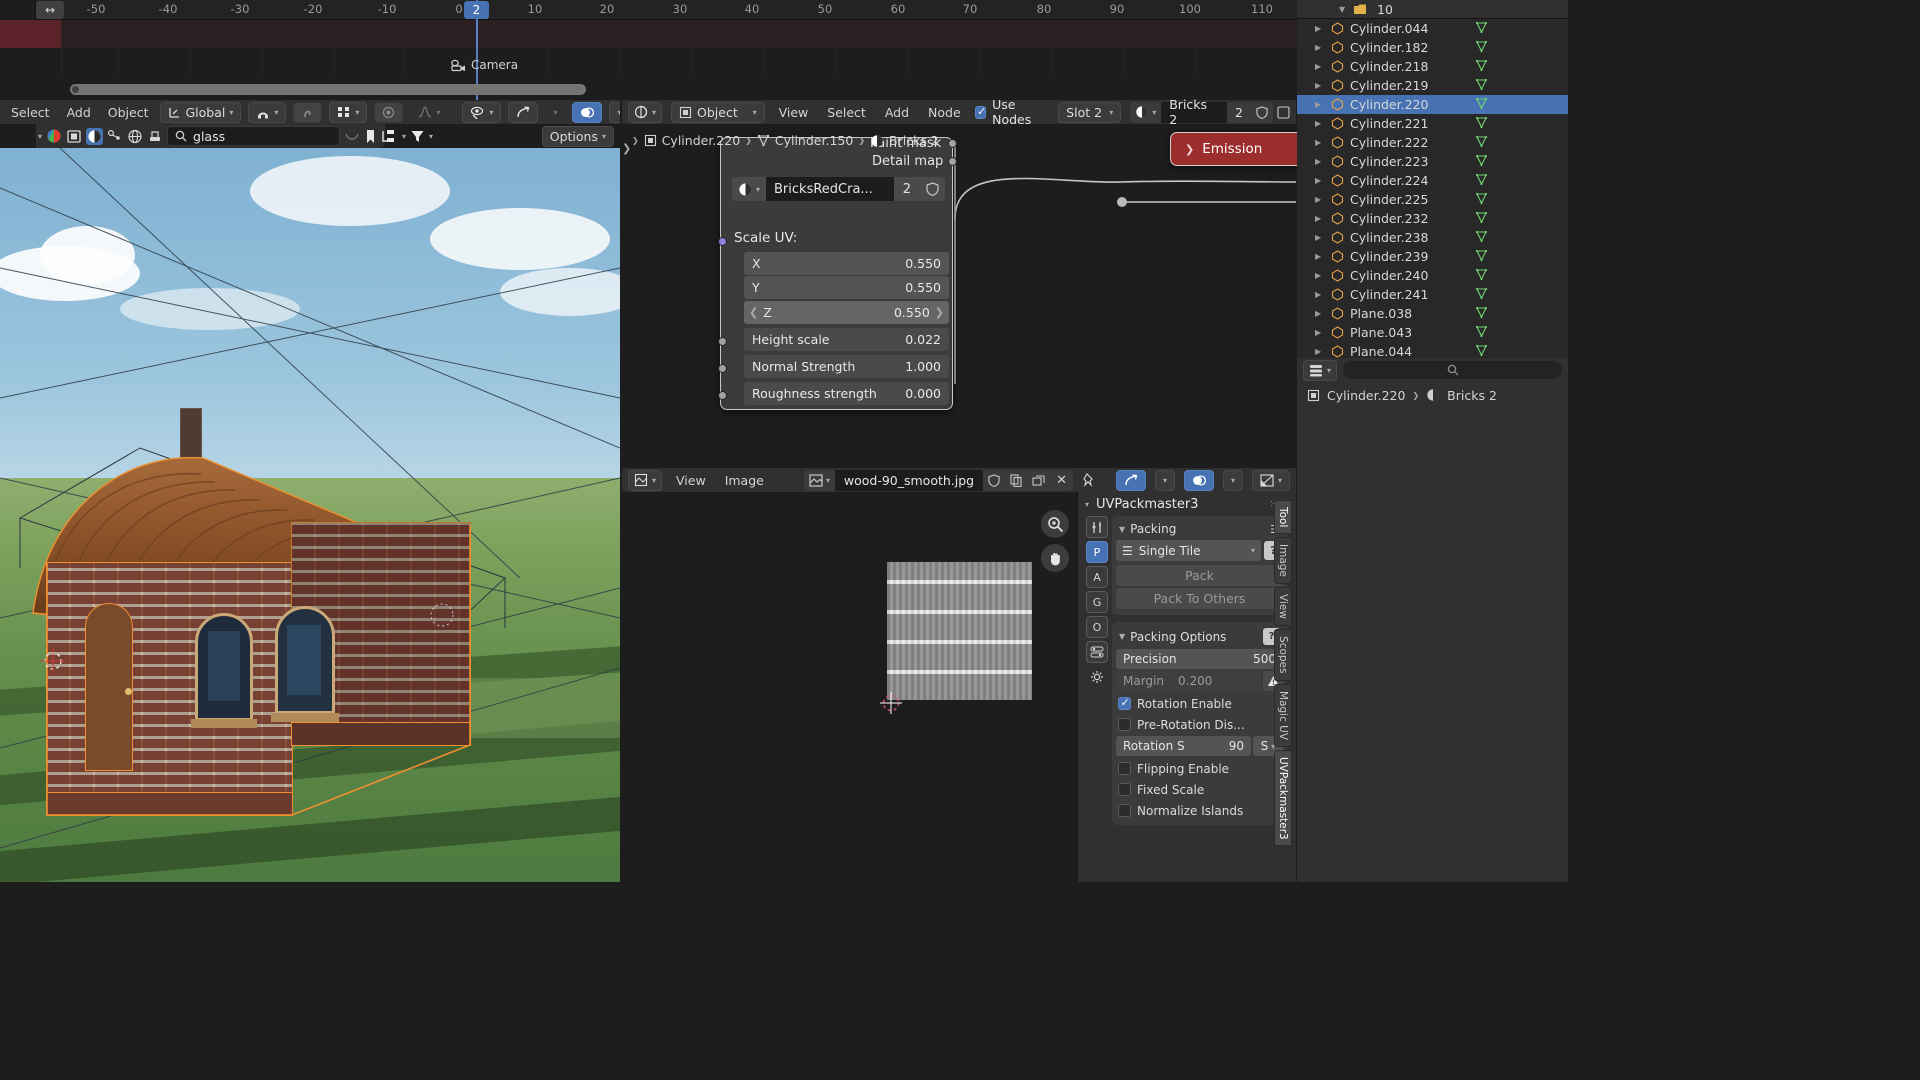  Describe the element at coordinates (794, 112) in the screenshot. I see `node-menu-view: View` at that location.